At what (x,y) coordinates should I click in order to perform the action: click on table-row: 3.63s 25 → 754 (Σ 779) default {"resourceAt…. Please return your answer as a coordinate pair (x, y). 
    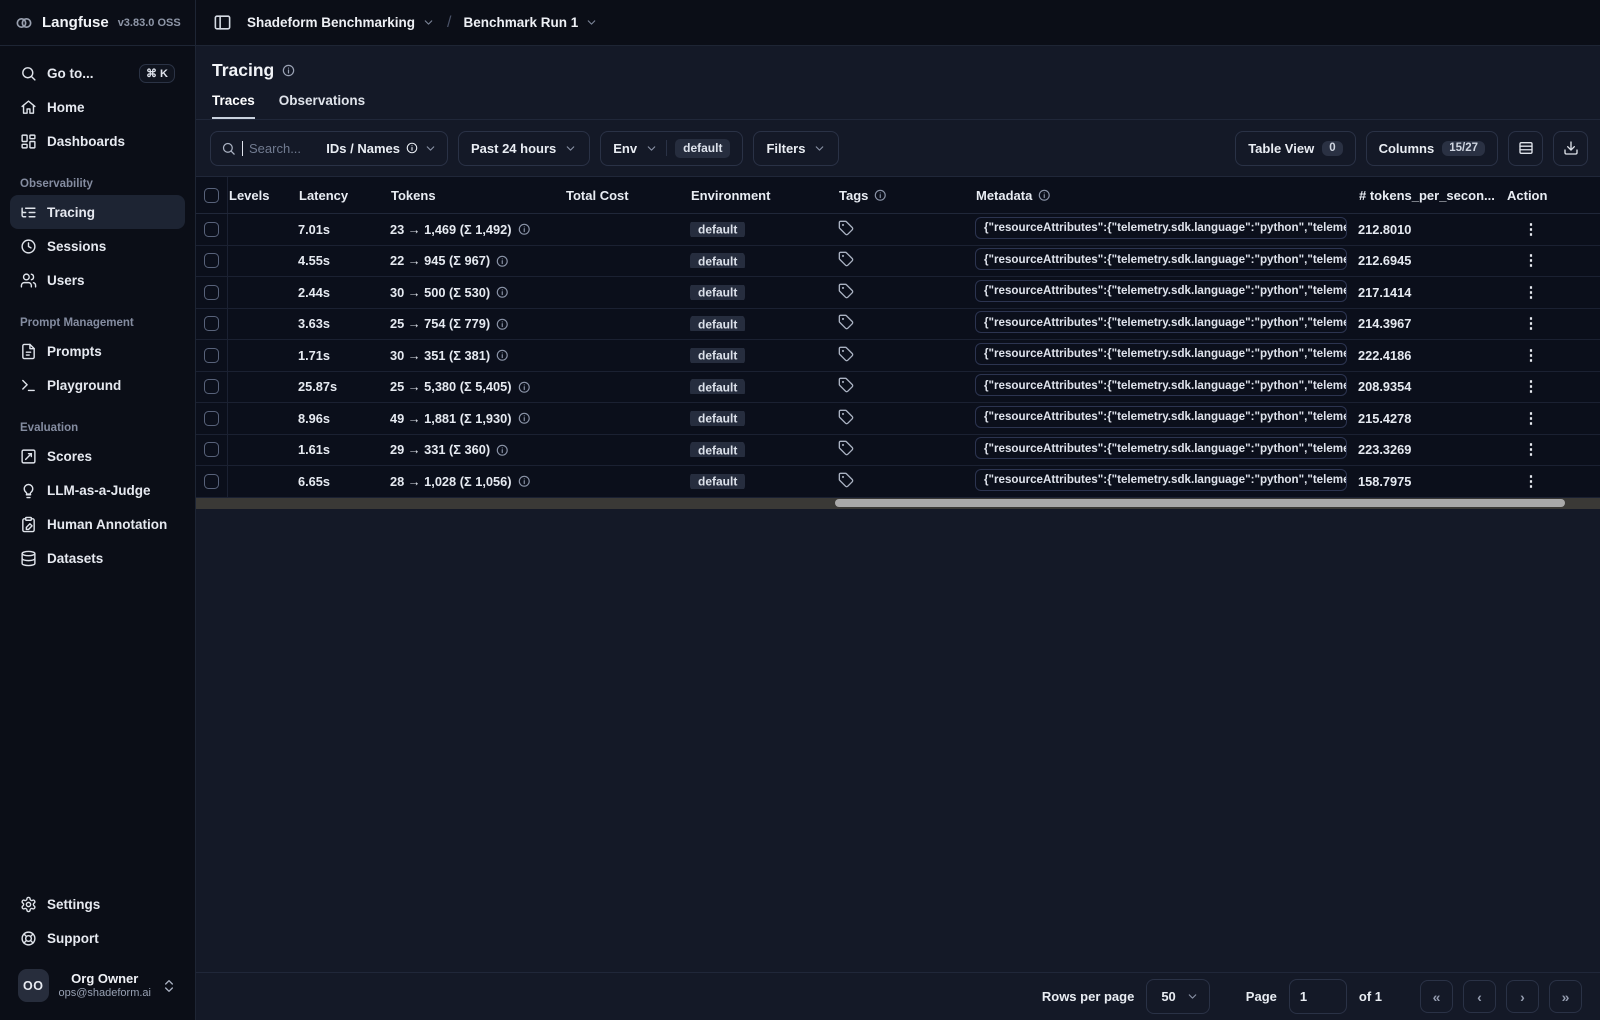
    Looking at the image, I should click on (898, 324).